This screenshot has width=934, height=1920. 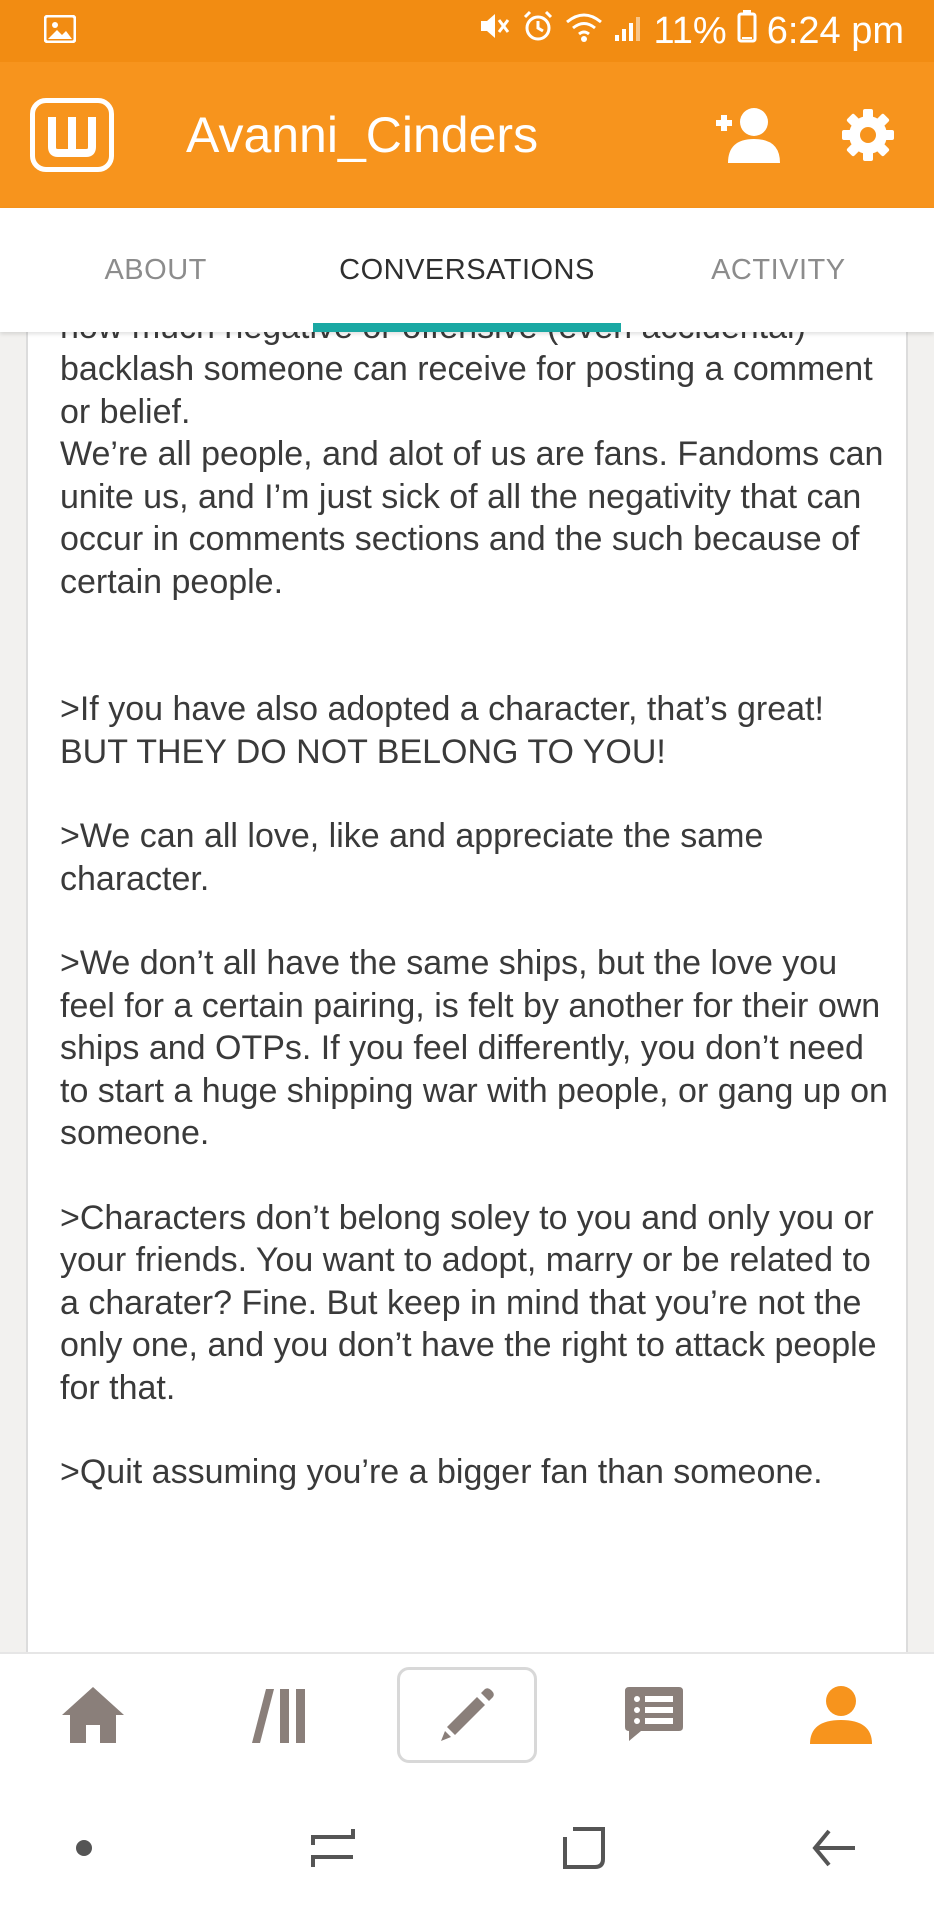 I want to click on gallery-notification-icon, so click(x=60, y=31).